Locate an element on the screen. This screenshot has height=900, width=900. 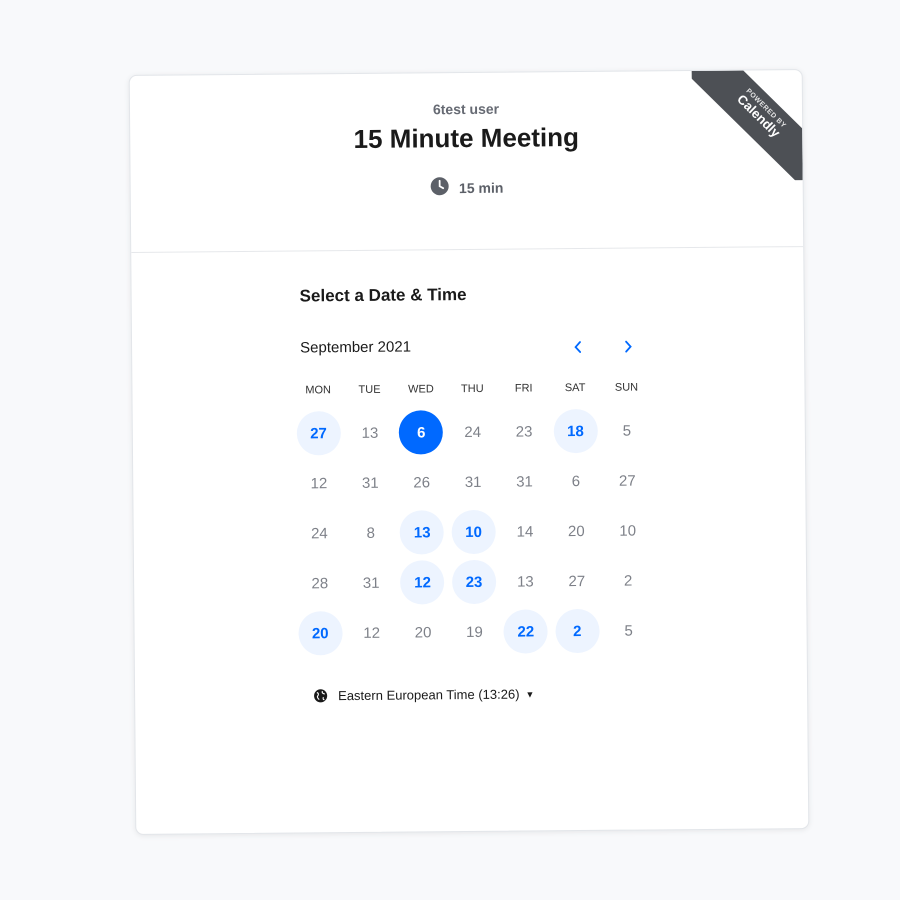
chevron-left-icon is located at coordinates (578, 347).